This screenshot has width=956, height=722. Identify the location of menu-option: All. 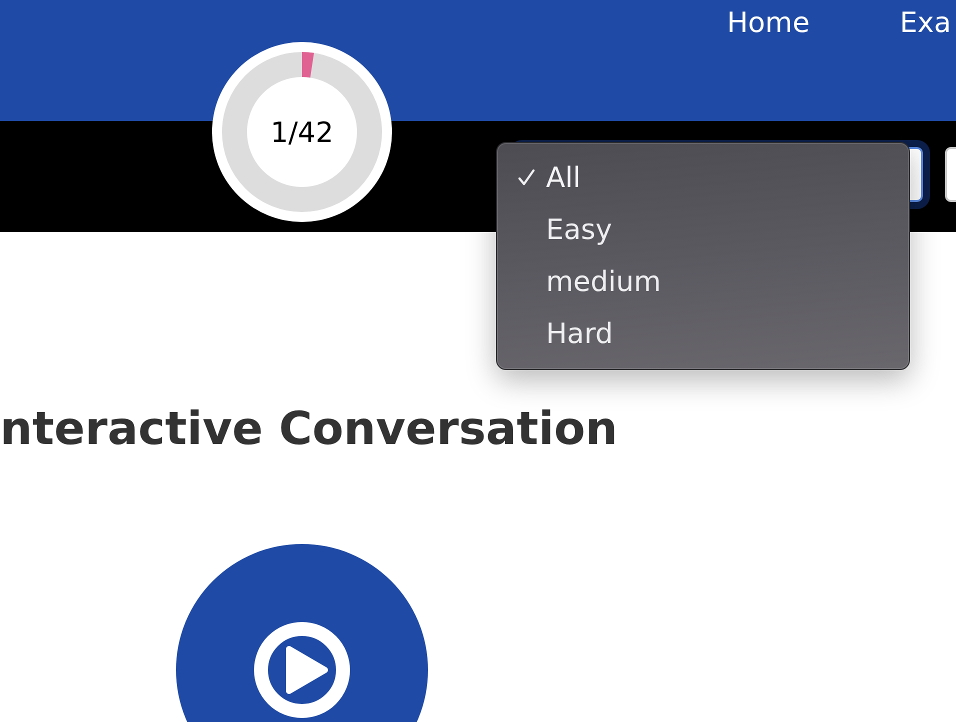
(703, 177).